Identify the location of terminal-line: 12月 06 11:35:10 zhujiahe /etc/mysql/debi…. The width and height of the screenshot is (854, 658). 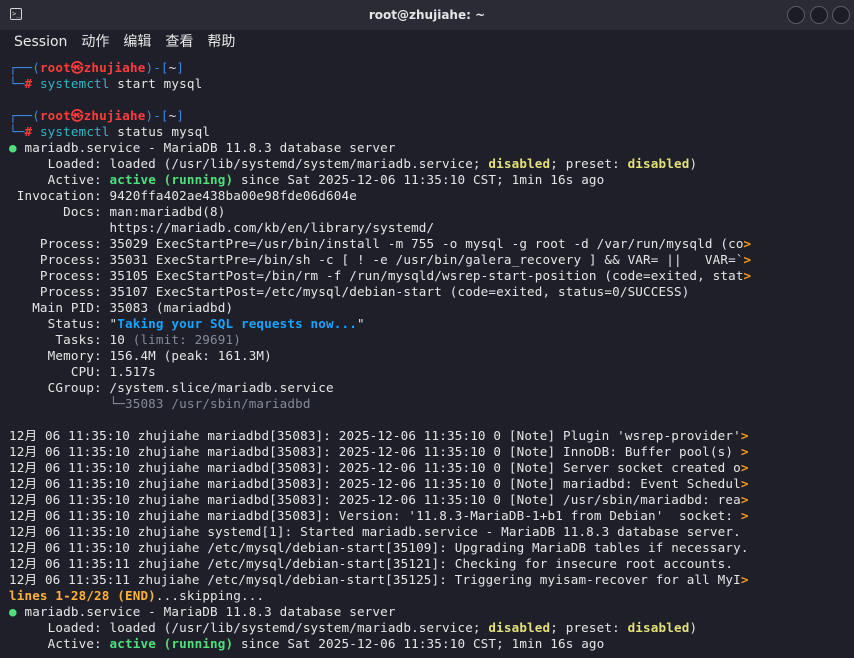
(431, 548).